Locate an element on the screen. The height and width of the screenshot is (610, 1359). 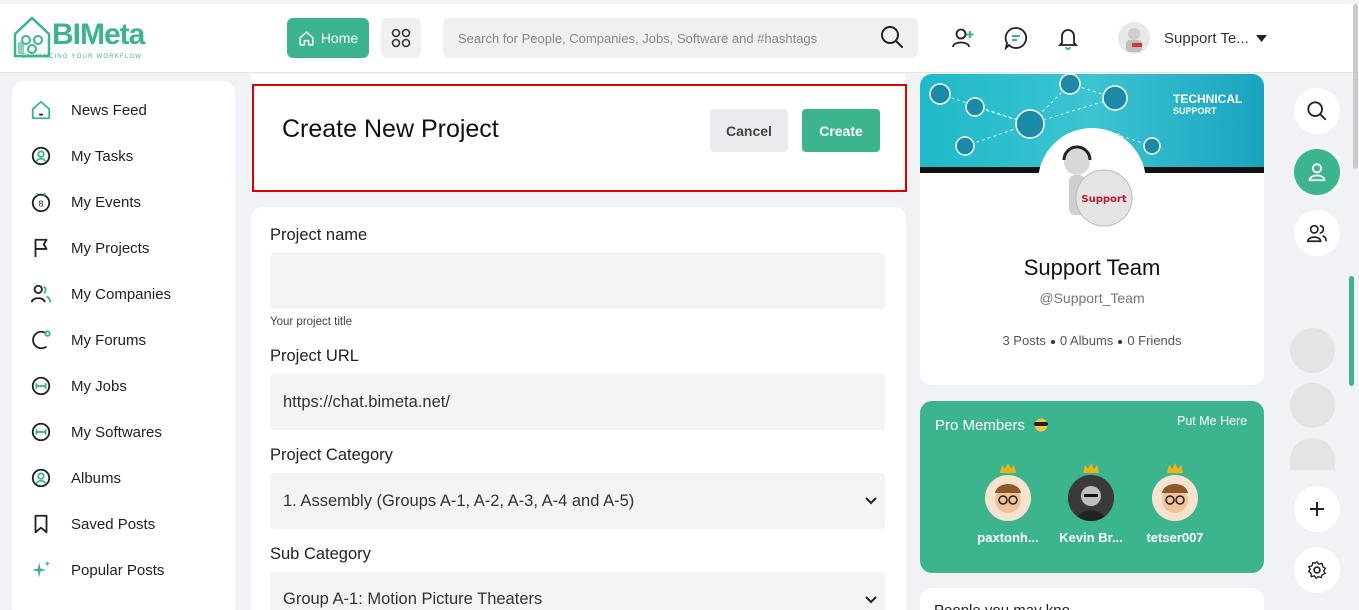
profile-name: Support Team is located at coordinates (1092, 267).